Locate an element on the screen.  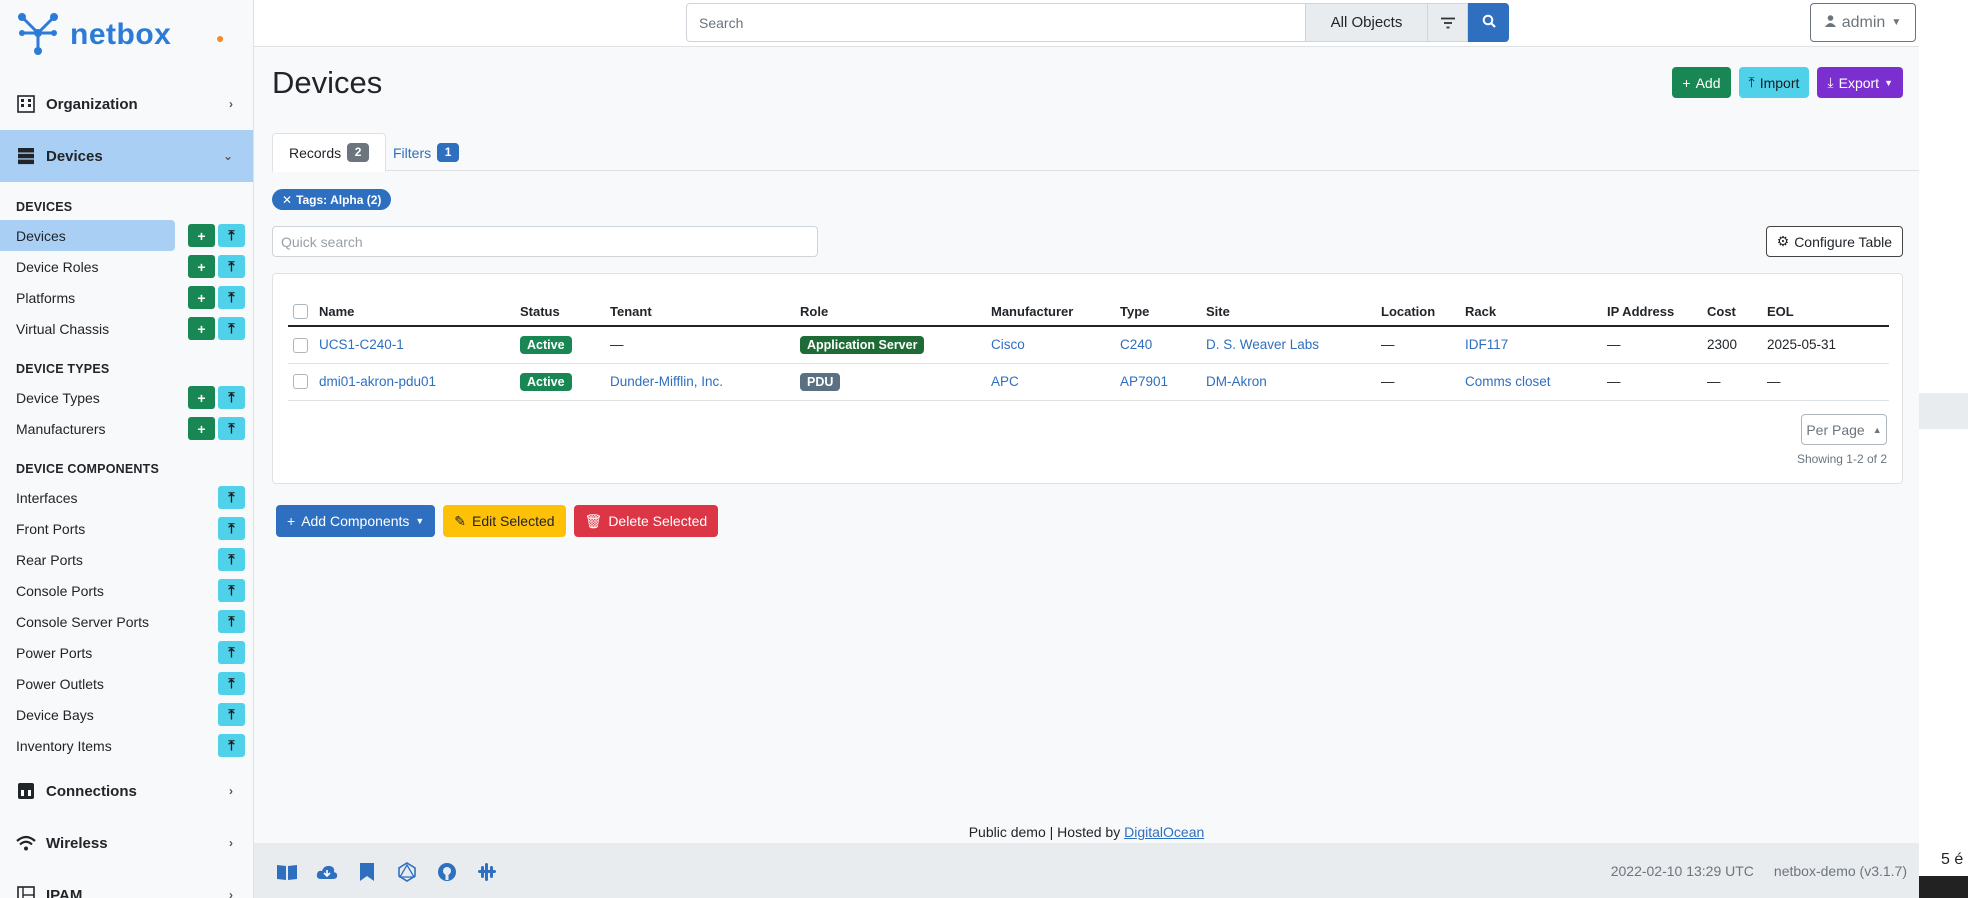
sidebar-item-platforms: Platforms + ⤒ is located at coordinates (126, 297).